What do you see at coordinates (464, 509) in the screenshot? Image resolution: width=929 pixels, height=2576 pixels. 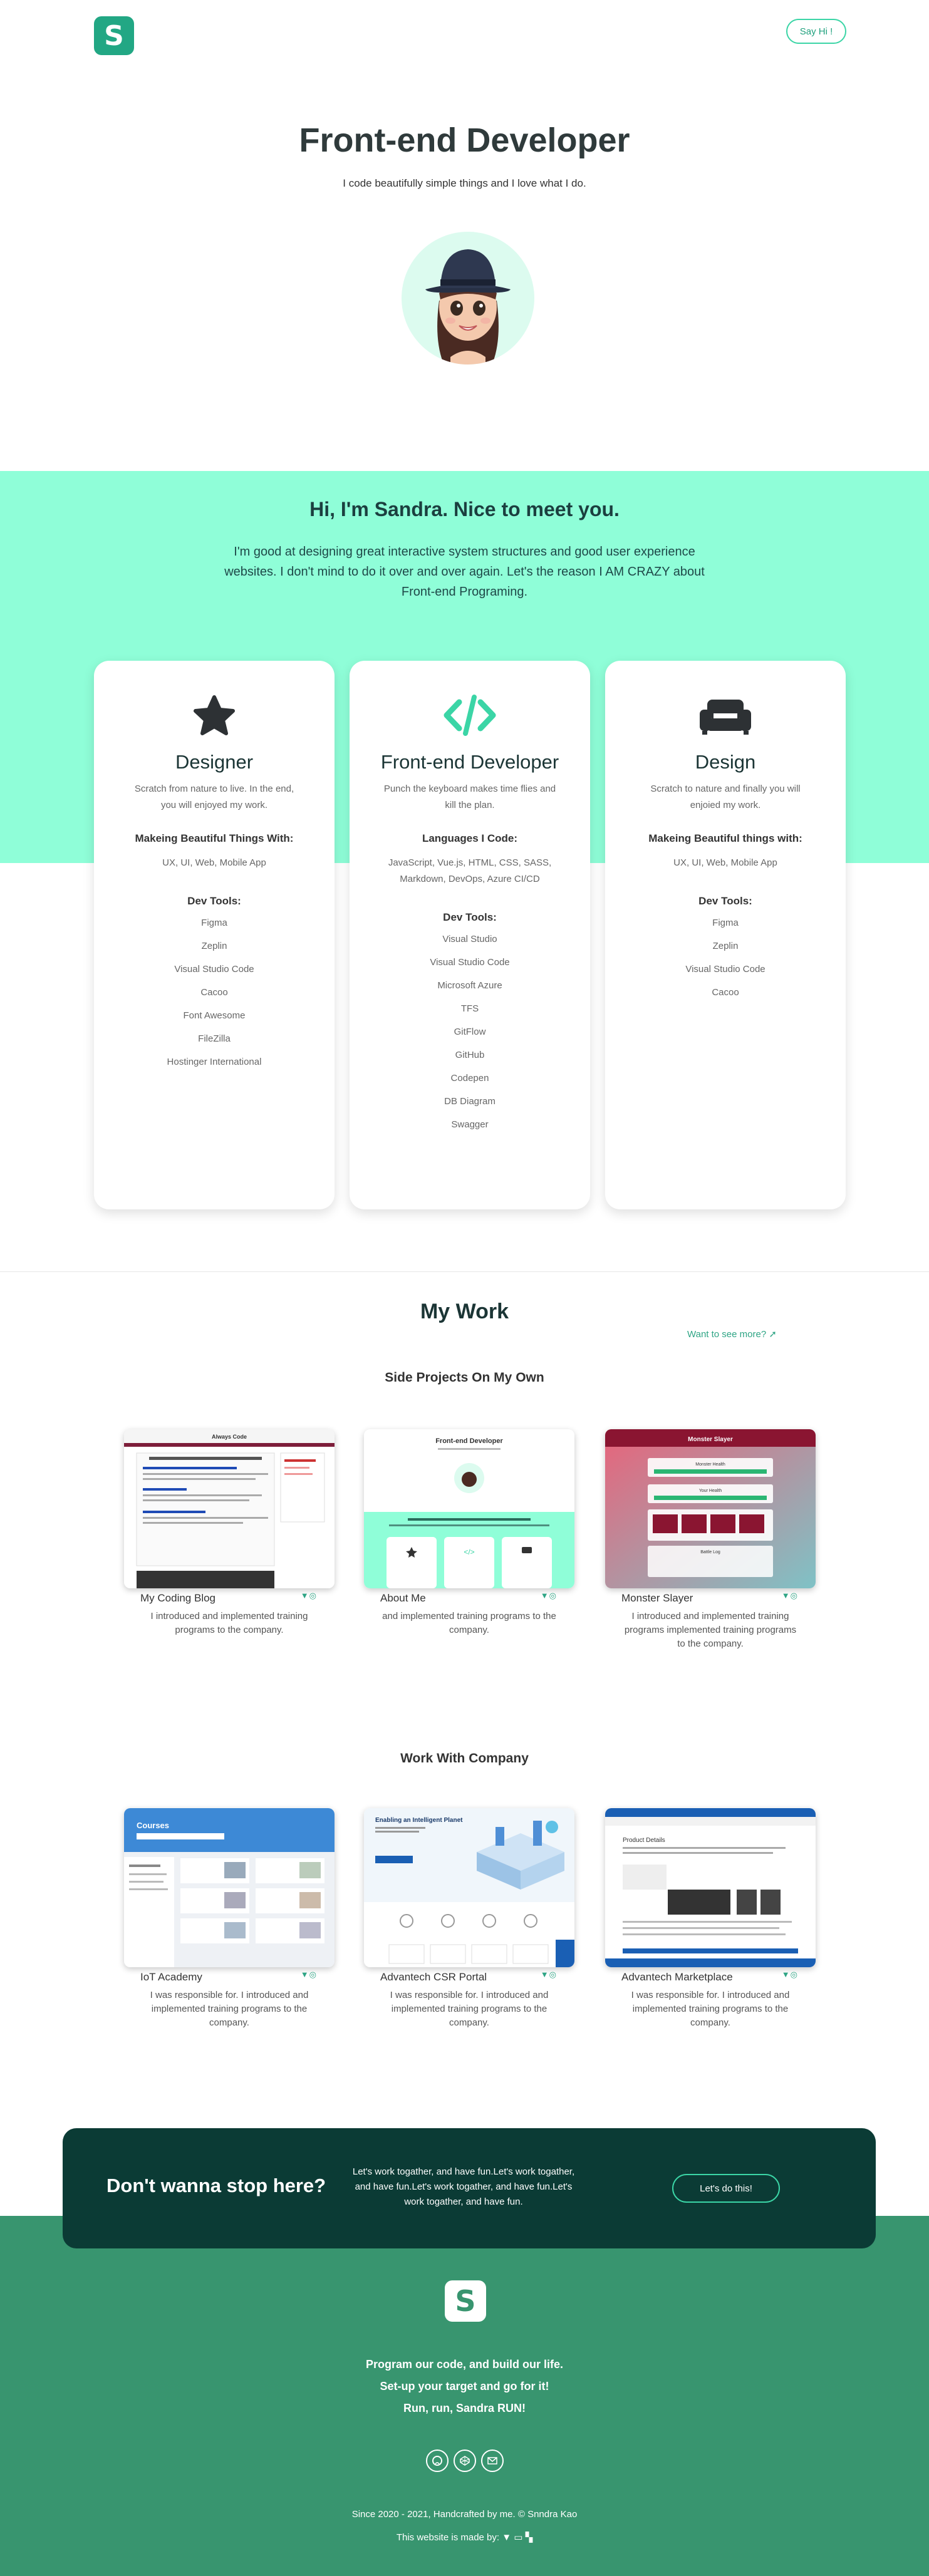 I see `intro-heading: Hi, I'm Sandra. Nice to meet you.` at bounding box center [464, 509].